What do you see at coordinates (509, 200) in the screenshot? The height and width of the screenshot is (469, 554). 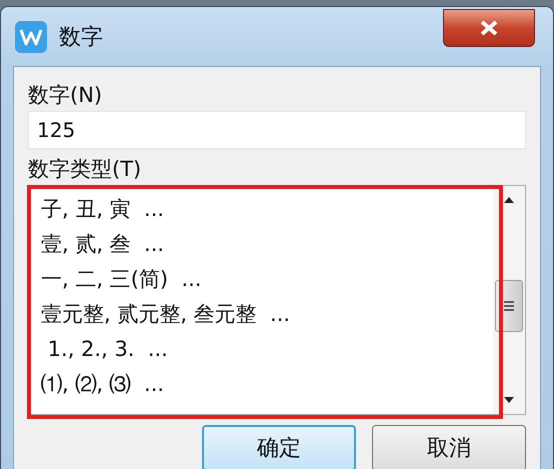 I see `scroll-up-icon` at bounding box center [509, 200].